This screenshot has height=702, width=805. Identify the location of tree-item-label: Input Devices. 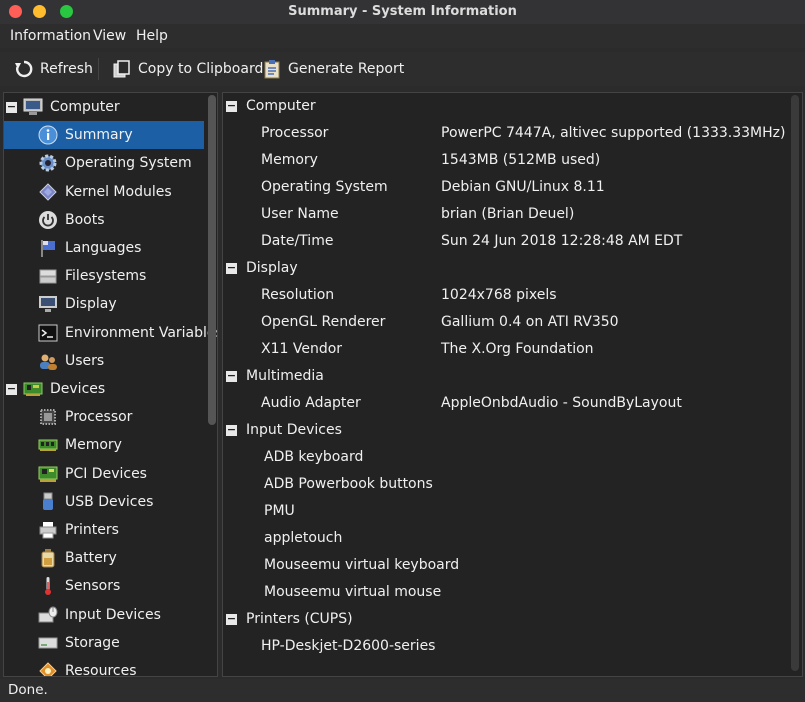
(113, 614).